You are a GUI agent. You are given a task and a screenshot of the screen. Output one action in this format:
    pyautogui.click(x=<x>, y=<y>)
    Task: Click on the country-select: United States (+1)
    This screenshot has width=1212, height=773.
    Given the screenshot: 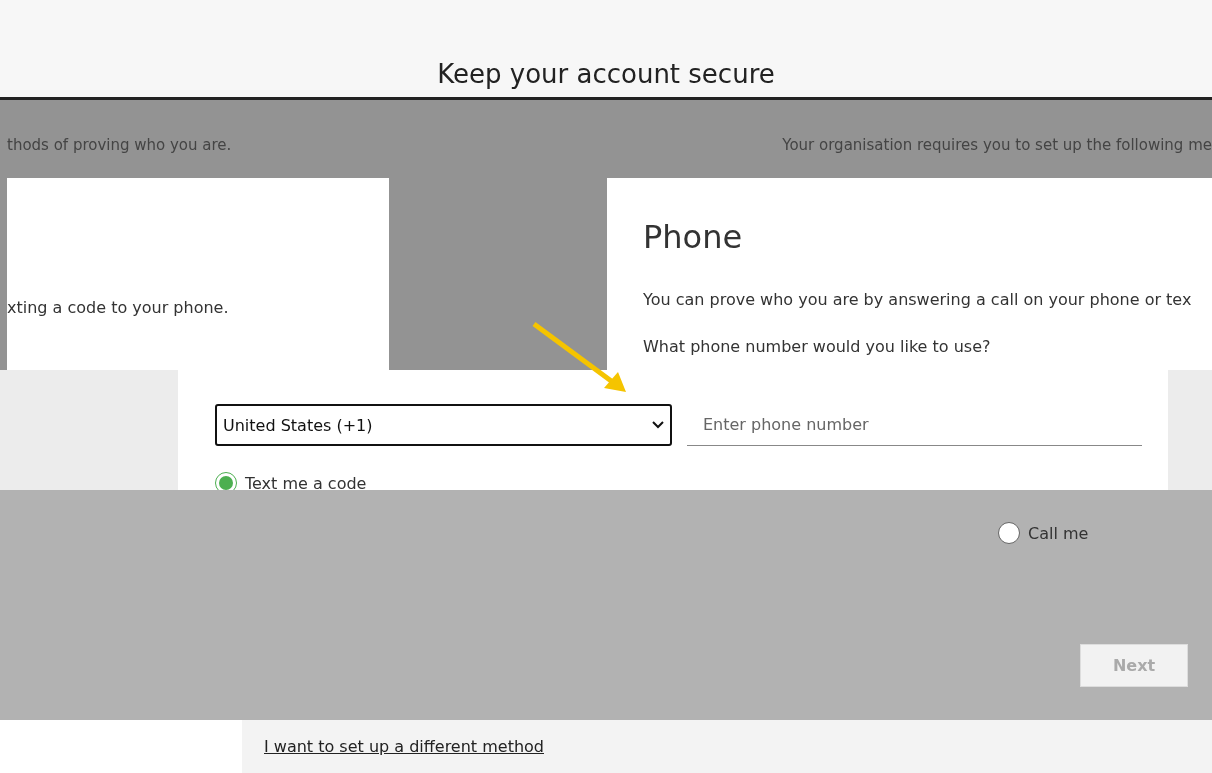 What is the action you would take?
    pyautogui.click(x=443, y=425)
    